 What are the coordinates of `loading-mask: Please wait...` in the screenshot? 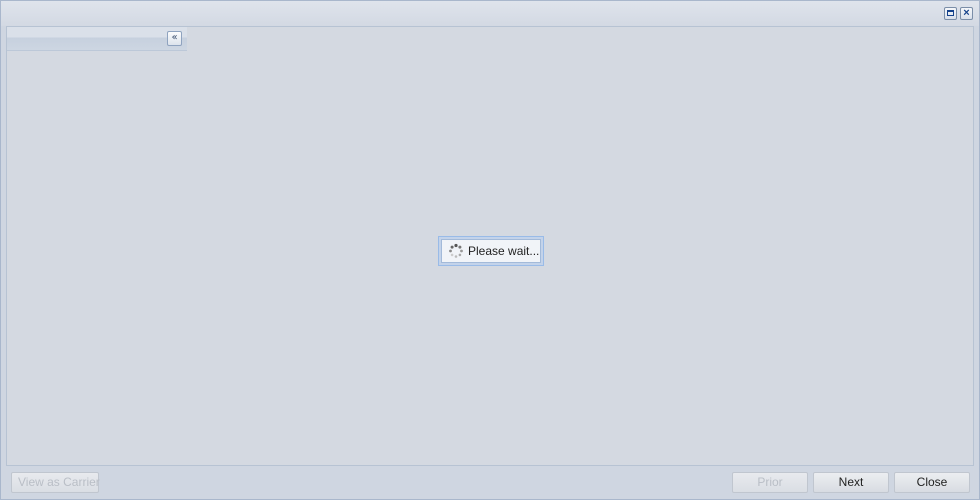 It's located at (491, 251).